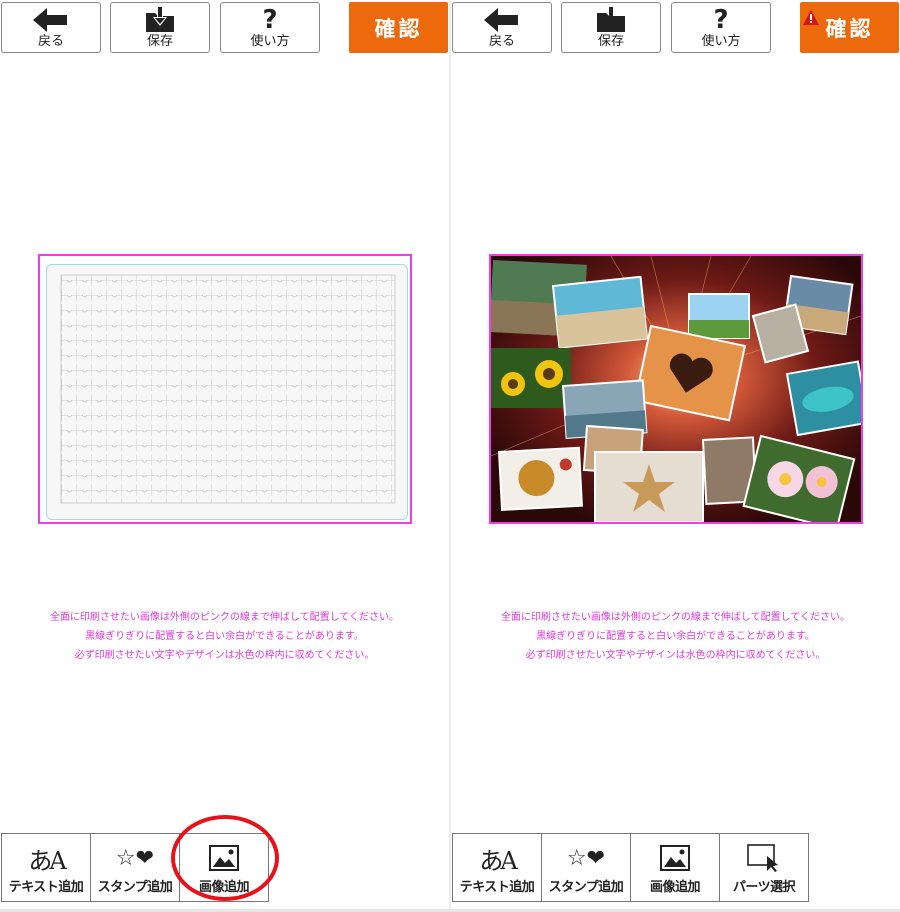  I want to click on select-parts-label: パーツ選択, so click(764, 887).